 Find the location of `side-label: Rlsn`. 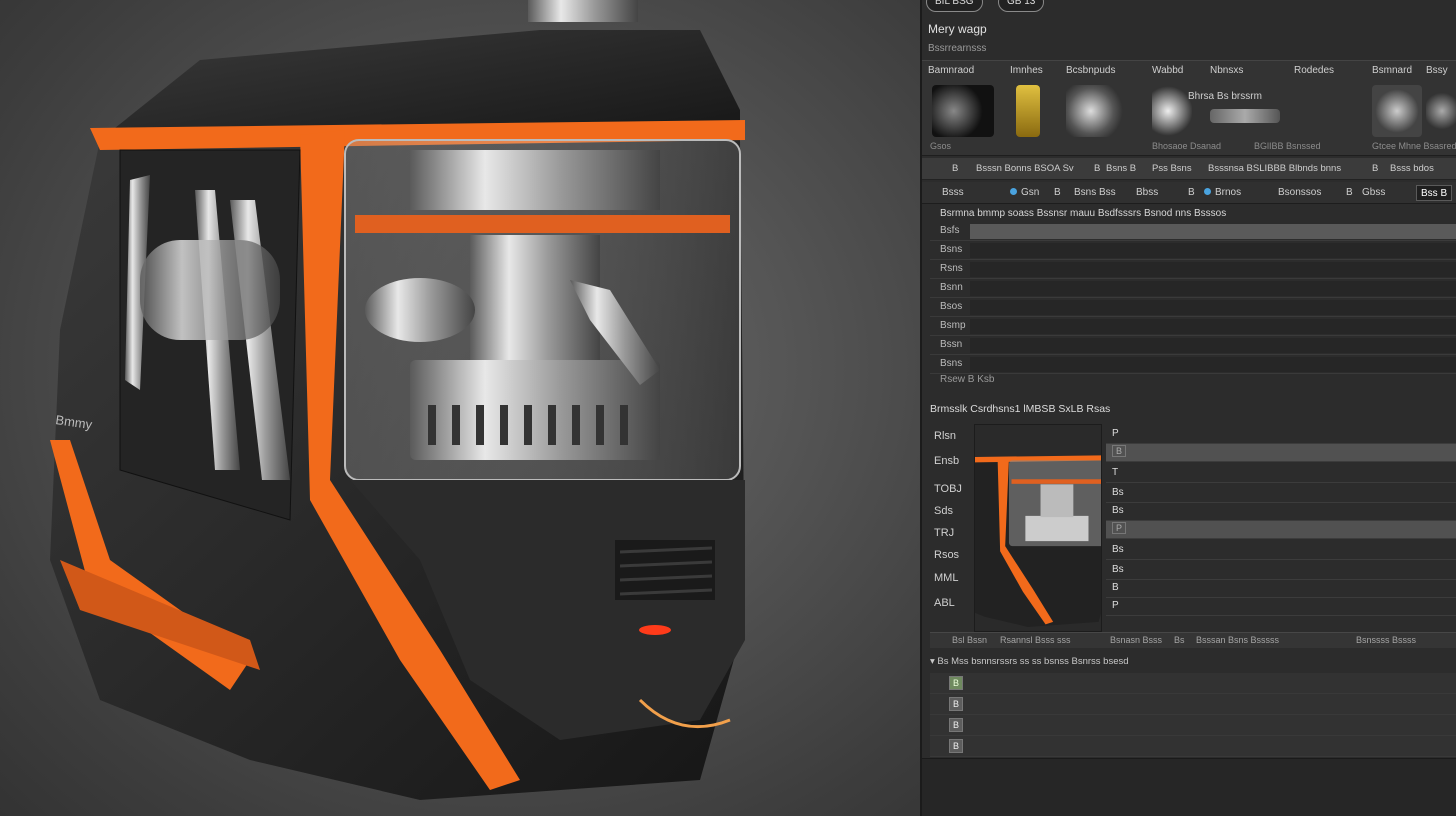

side-label: Rlsn is located at coordinates (945, 436).